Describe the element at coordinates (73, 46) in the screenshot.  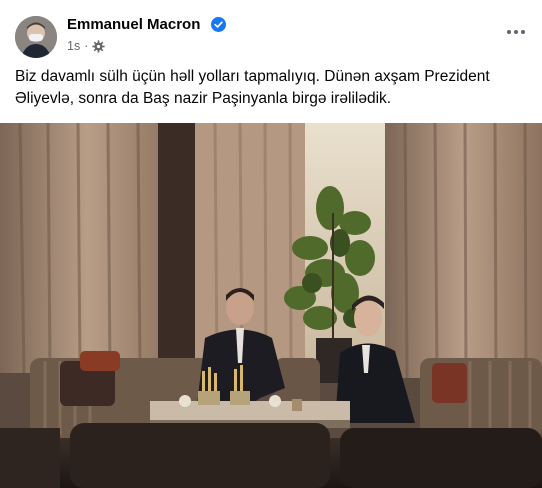
I see `post-timestamp: 1s` at that location.